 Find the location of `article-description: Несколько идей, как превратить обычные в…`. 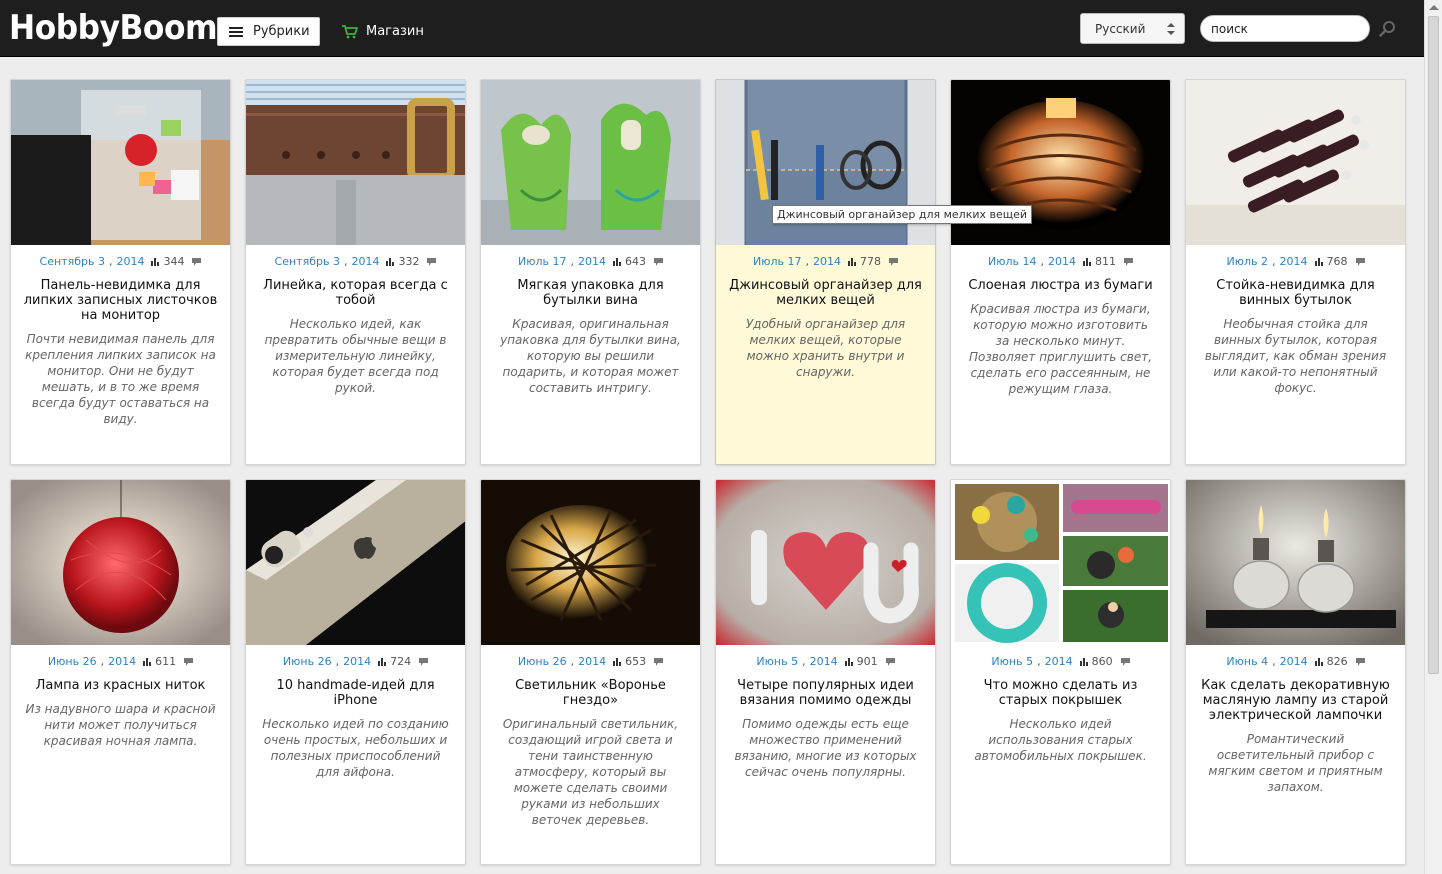

article-description: Несколько идей, как превратить обычные в… is located at coordinates (355, 356).